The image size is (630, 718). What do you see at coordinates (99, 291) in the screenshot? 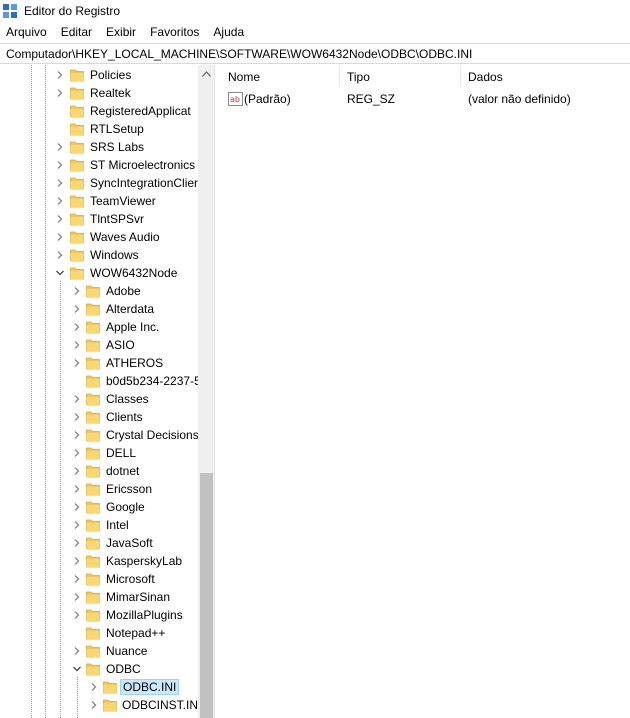
I see `tree-item: Adobe` at bounding box center [99, 291].